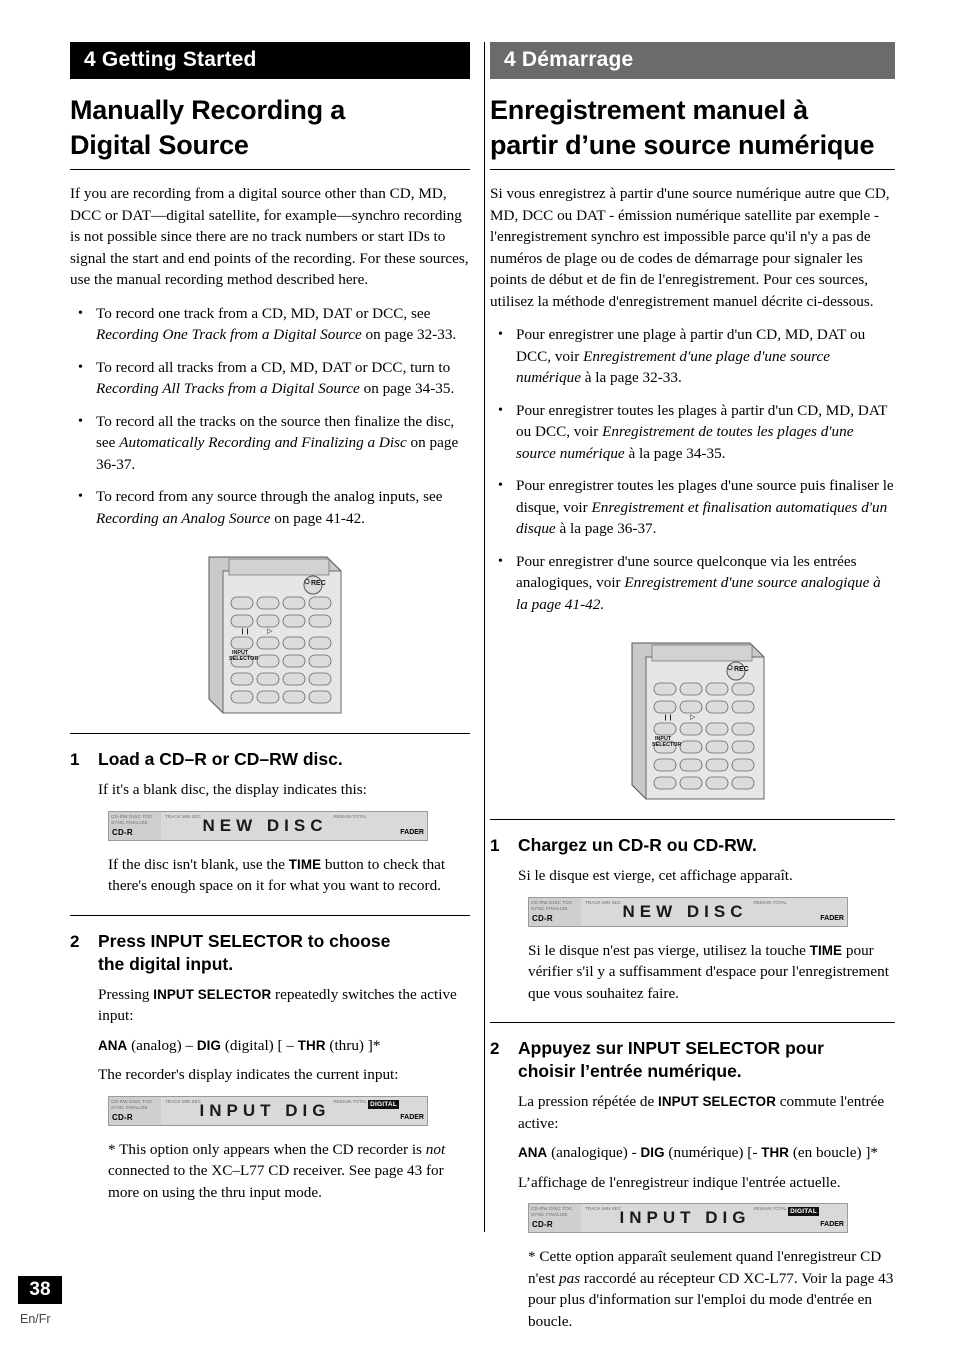  Describe the element at coordinates (692, 169) in the screenshot. I see `title-rule-right` at that location.